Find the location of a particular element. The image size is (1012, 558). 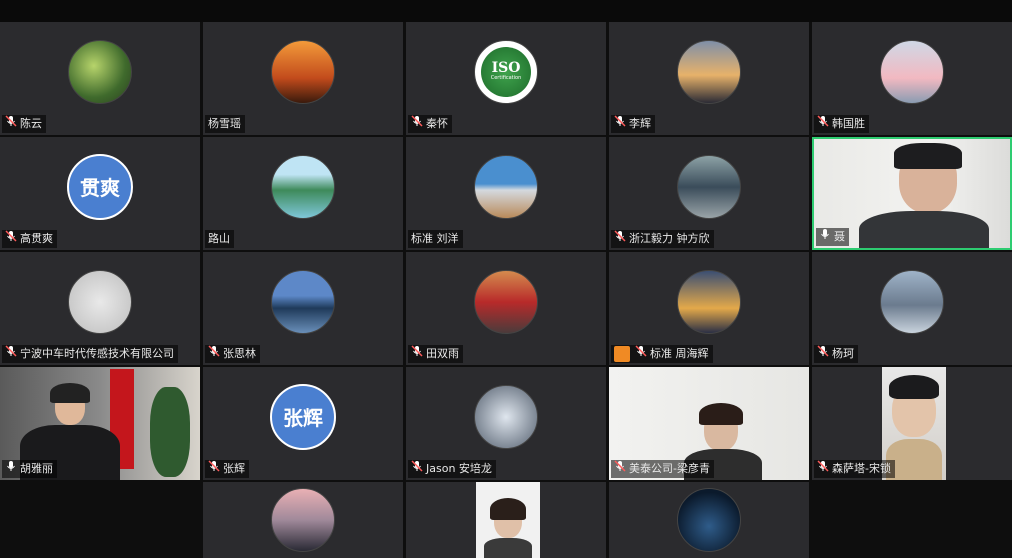

avatar-runner is located at coordinates (709, 186).